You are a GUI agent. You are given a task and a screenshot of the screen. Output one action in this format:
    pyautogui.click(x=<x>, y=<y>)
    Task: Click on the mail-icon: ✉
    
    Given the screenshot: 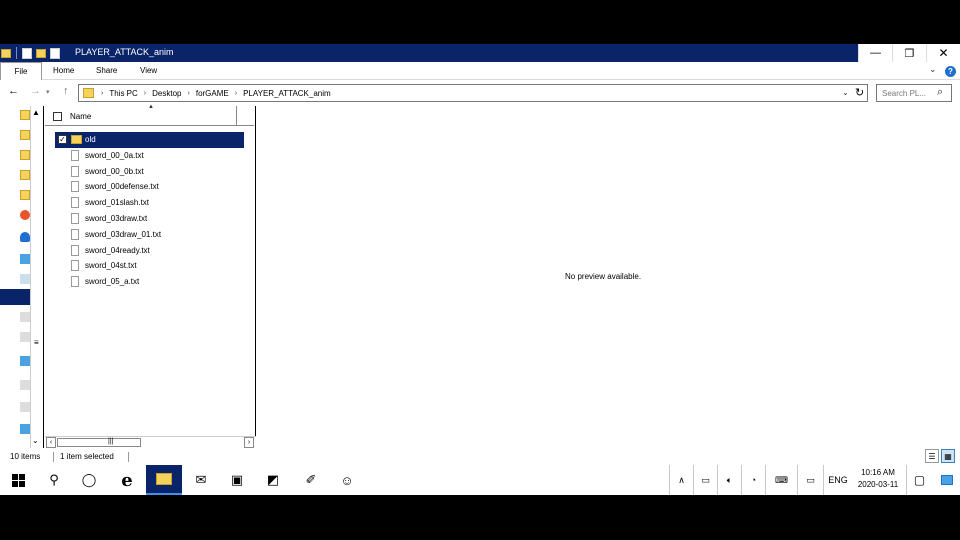 What is the action you would take?
    pyautogui.click(x=201, y=480)
    